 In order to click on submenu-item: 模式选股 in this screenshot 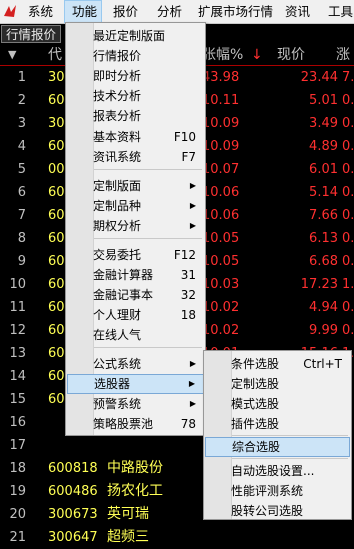, I will do `click(277, 404)`.